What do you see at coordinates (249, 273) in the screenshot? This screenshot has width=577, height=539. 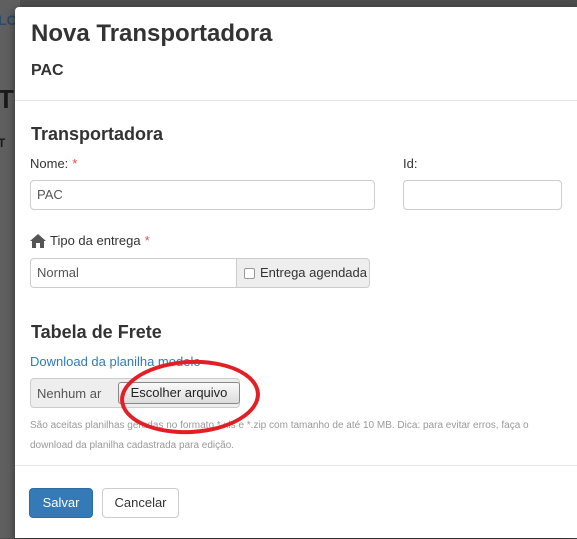 I see `scheduled-delivery-checkbox` at bounding box center [249, 273].